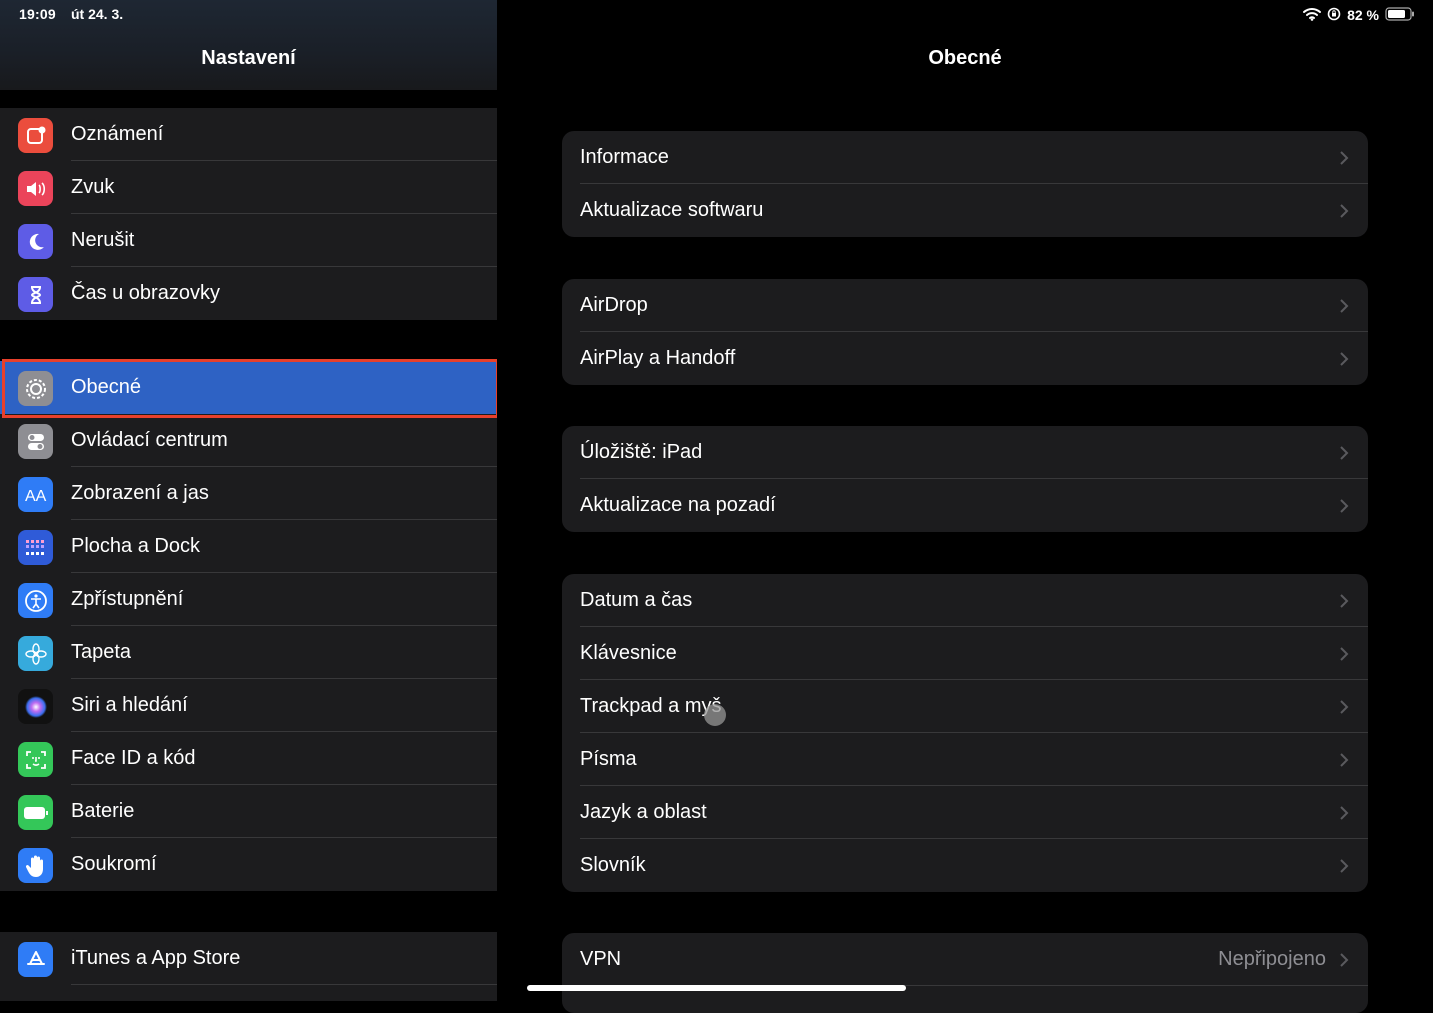  Describe the element at coordinates (35, 812) in the screenshot. I see `battery-icon` at that location.